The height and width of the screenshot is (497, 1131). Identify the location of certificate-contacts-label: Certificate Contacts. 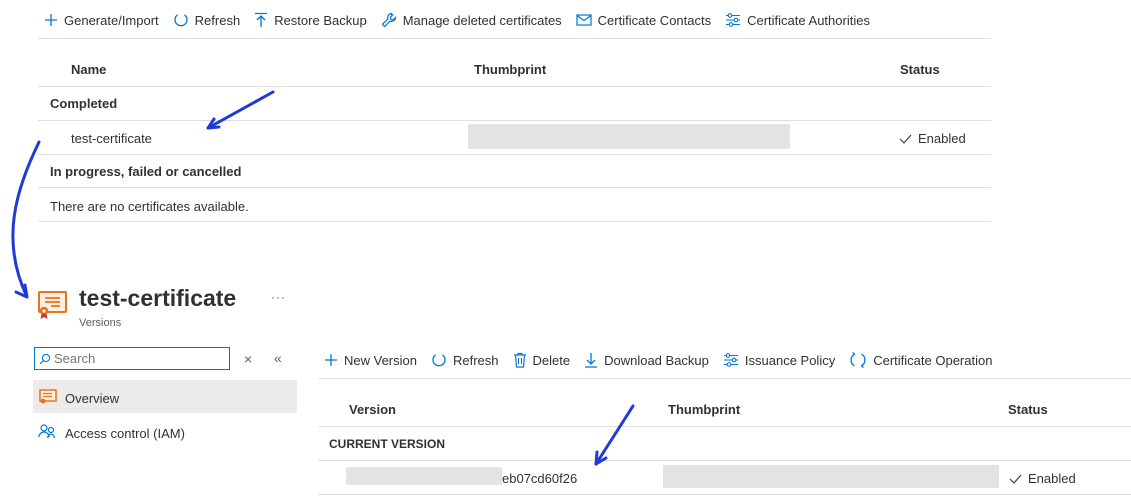
(654, 20).